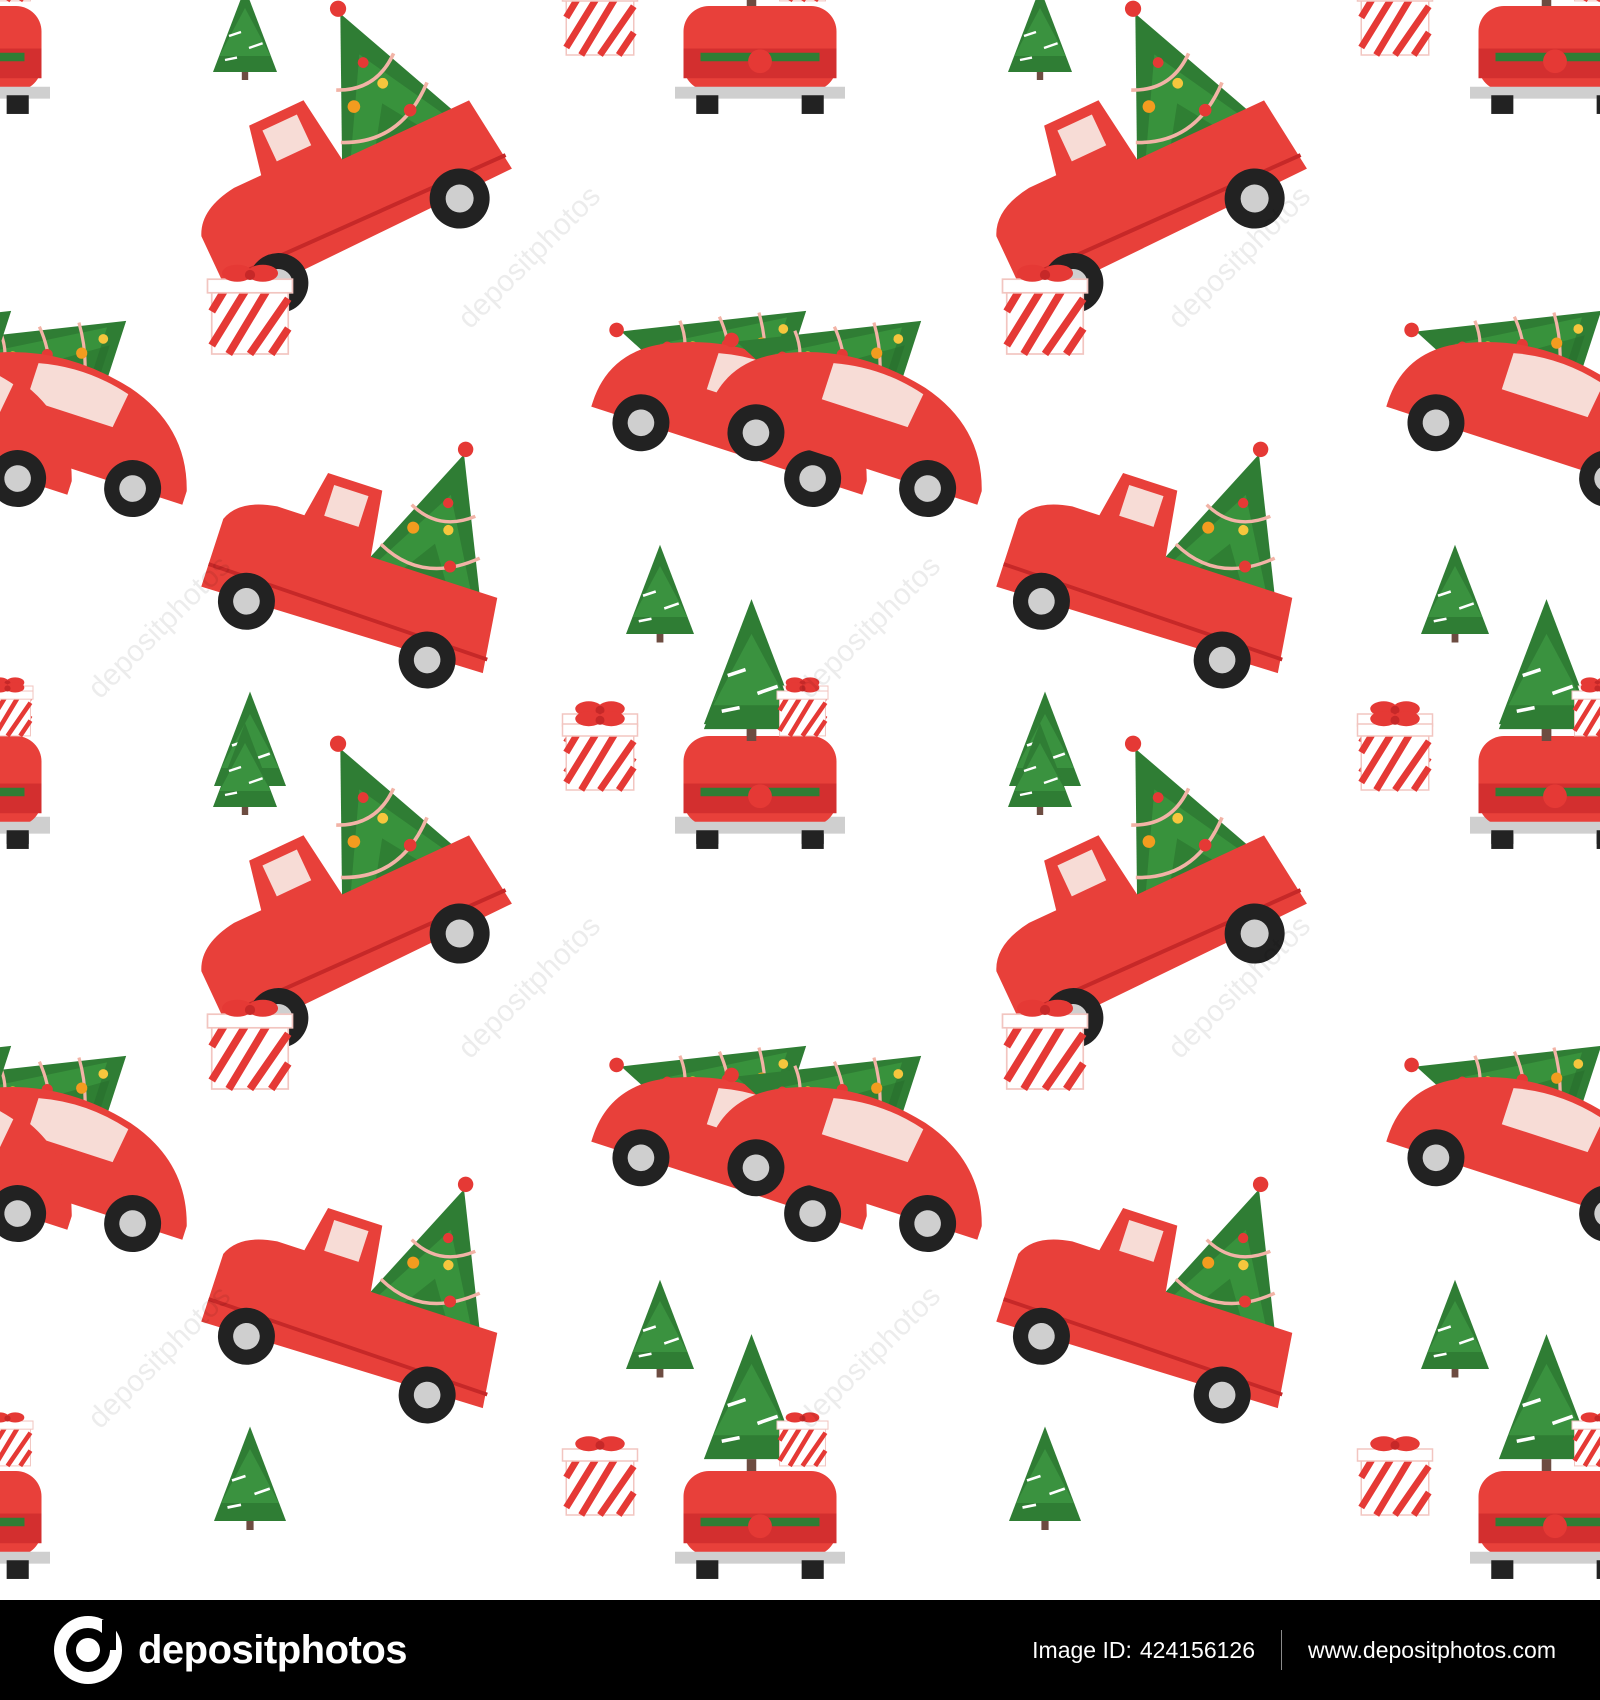 Image resolution: width=1600 pixels, height=1700 pixels. I want to click on brand-name: depositphotos, so click(273, 1649).